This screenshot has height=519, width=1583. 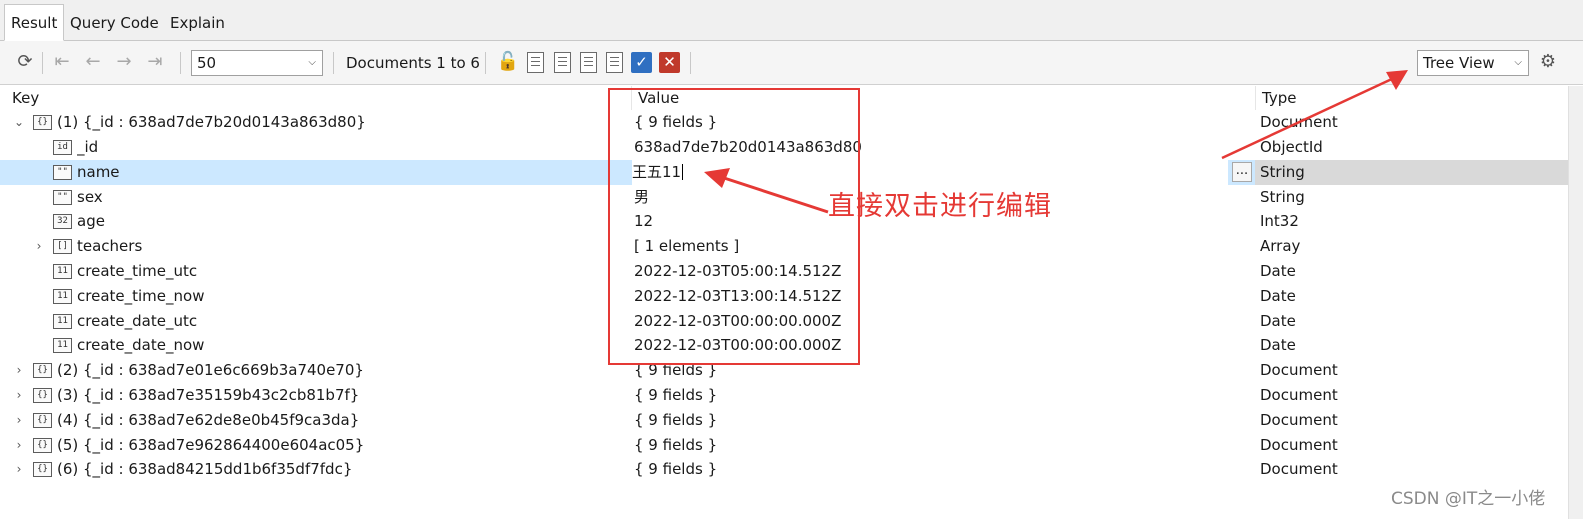 What do you see at coordinates (124, 63) in the screenshot?
I see `next-page-icon: →` at bounding box center [124, 63].